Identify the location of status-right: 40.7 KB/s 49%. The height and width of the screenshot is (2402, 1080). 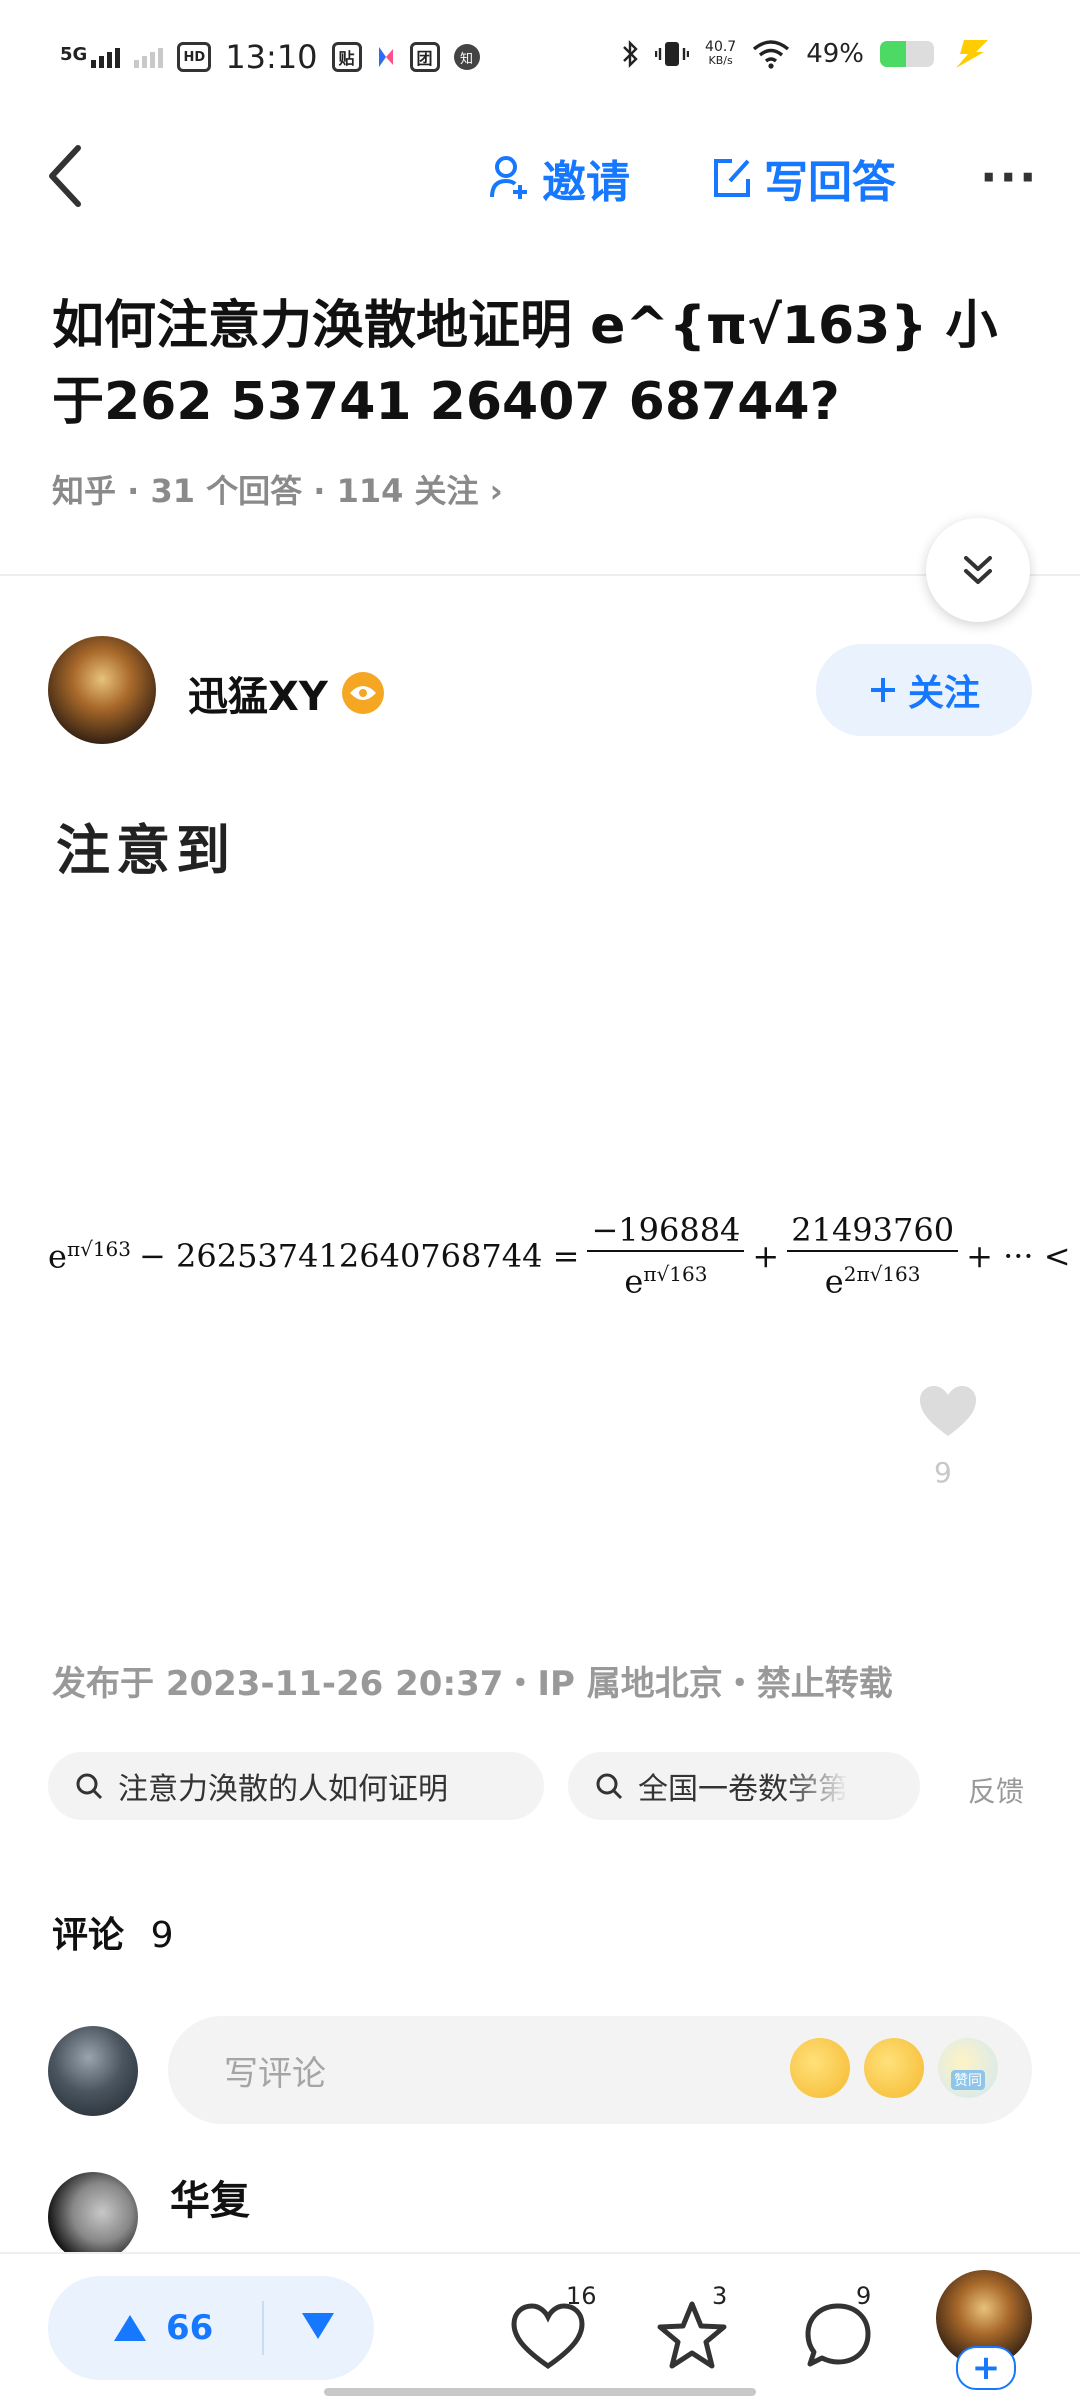
(805, 54).